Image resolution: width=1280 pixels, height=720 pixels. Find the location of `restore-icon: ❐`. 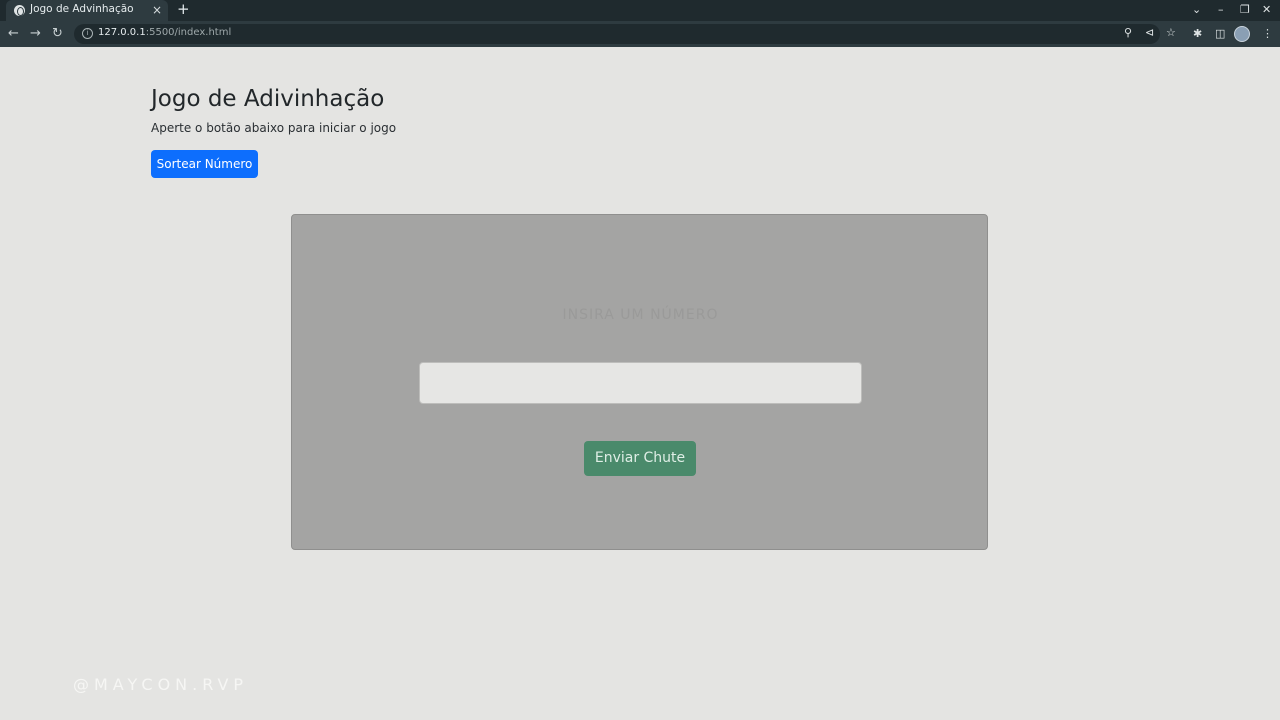

restore-icon: ❐ is located at coordinates (1245, 10).